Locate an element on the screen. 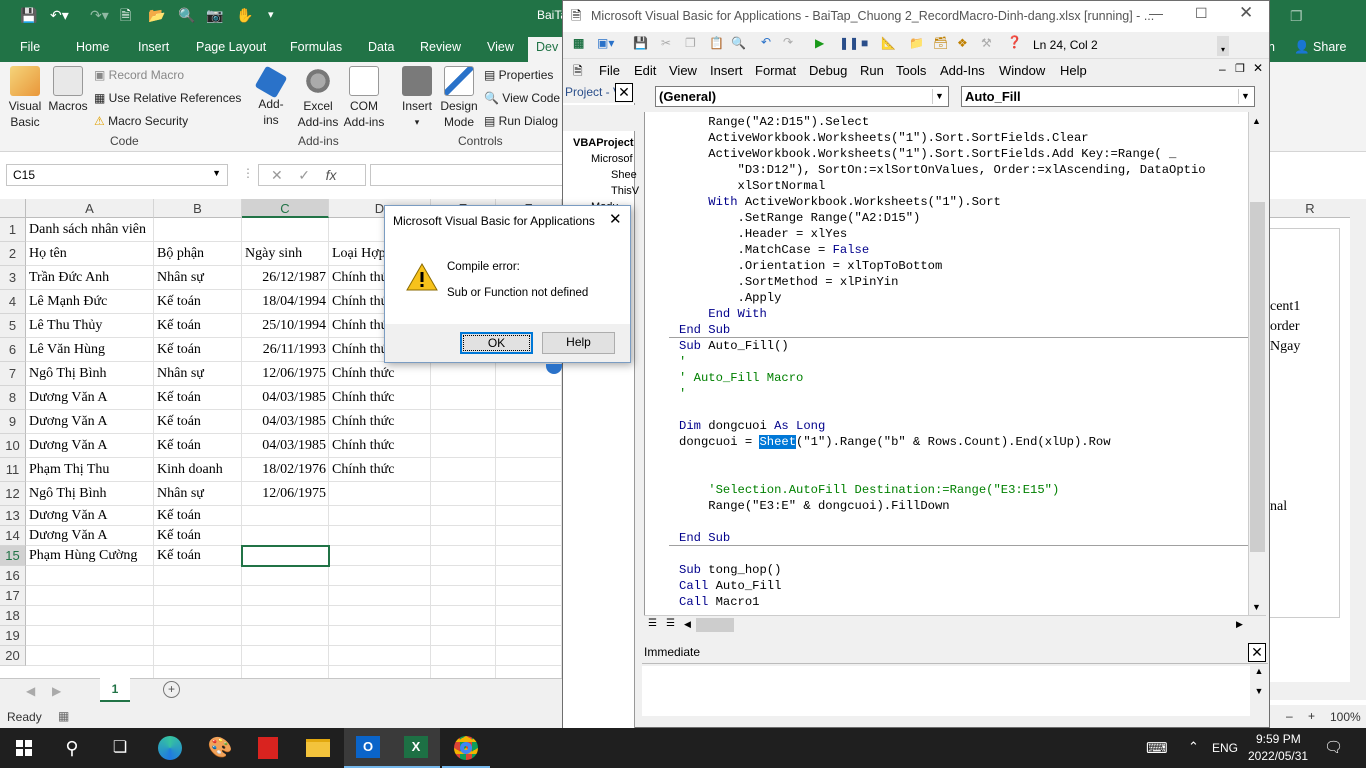 The image size is (1366, 771). menu-run: Run is located at coordinates (872, 71).